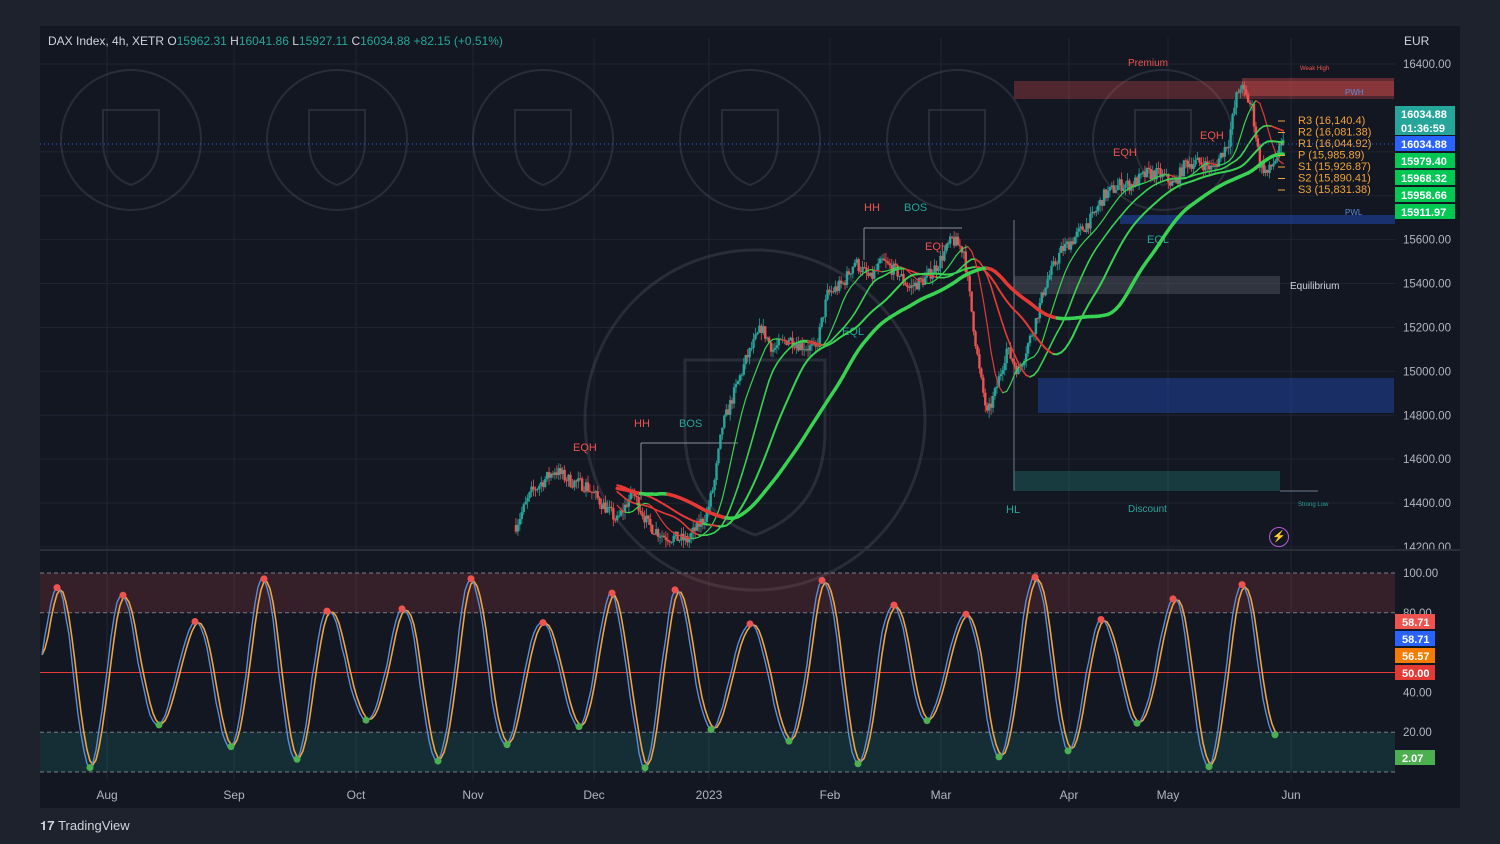  What do you see at coordinates (234, 41) in the screenshot?
I see `legend-high-label: H` at bounding box center [234, 41].